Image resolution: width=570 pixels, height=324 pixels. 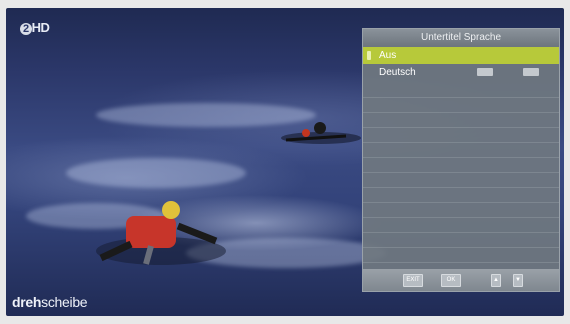 What do you see at coordinates (161, 233) in the screenshot?
I see `rescuer-figure` at bounding box center [161, 233].